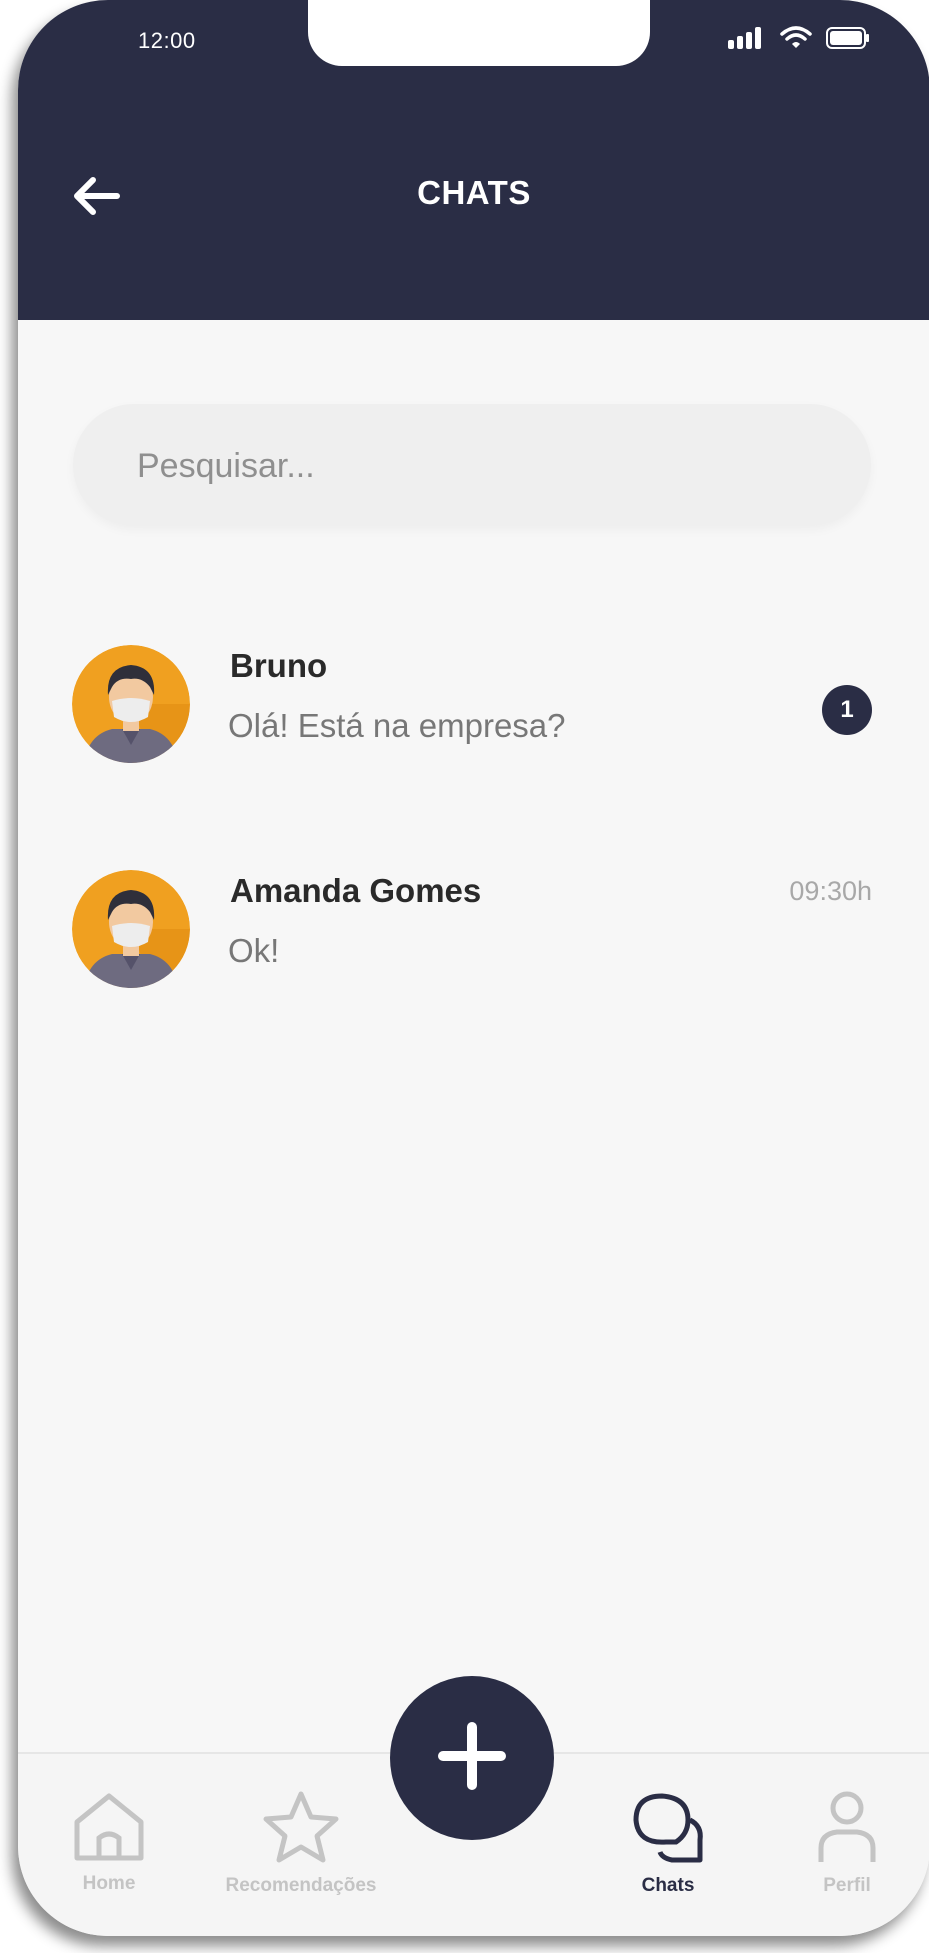 Image resolution: width=929 pixels, height=1953 pixels. Describe the element at coordinates (668, 1885) in the screenshot. I see `nav-label-chats: Chats` at that location.